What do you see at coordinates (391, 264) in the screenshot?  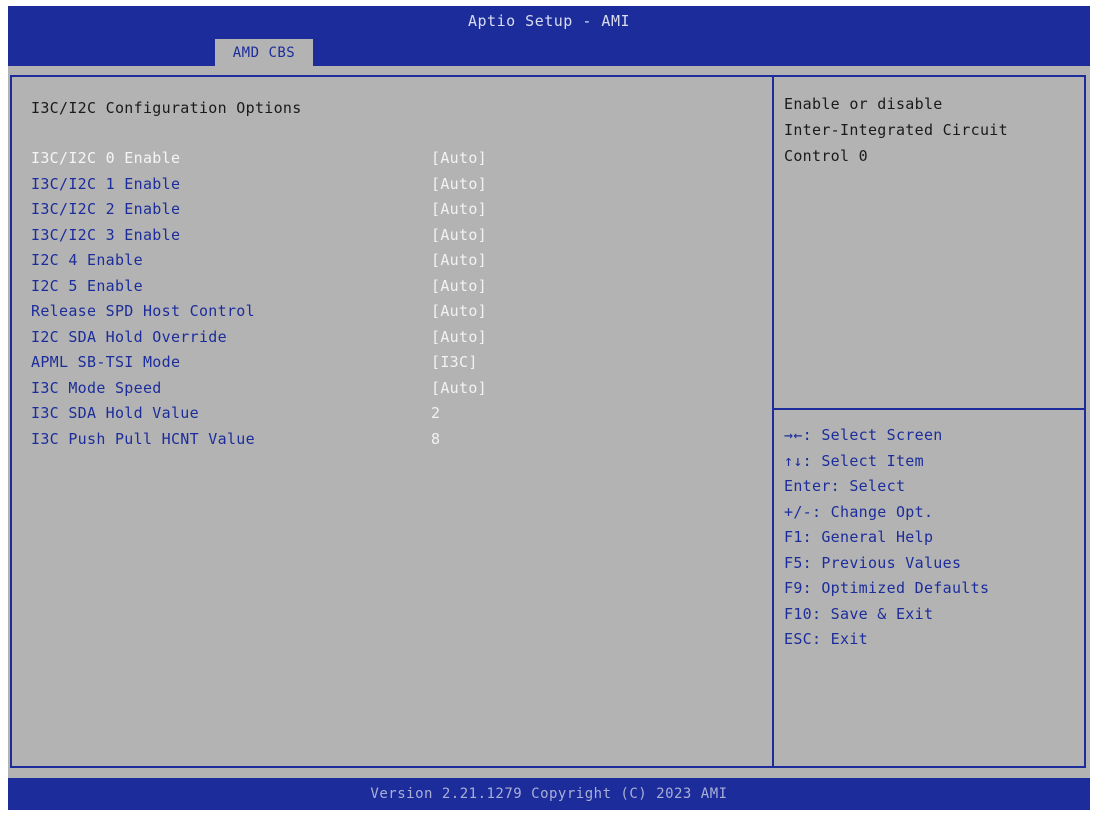 I see `setting-i2c-4-enable: I2C 4 Enable [Auto]` at bounding box center [391, 264].